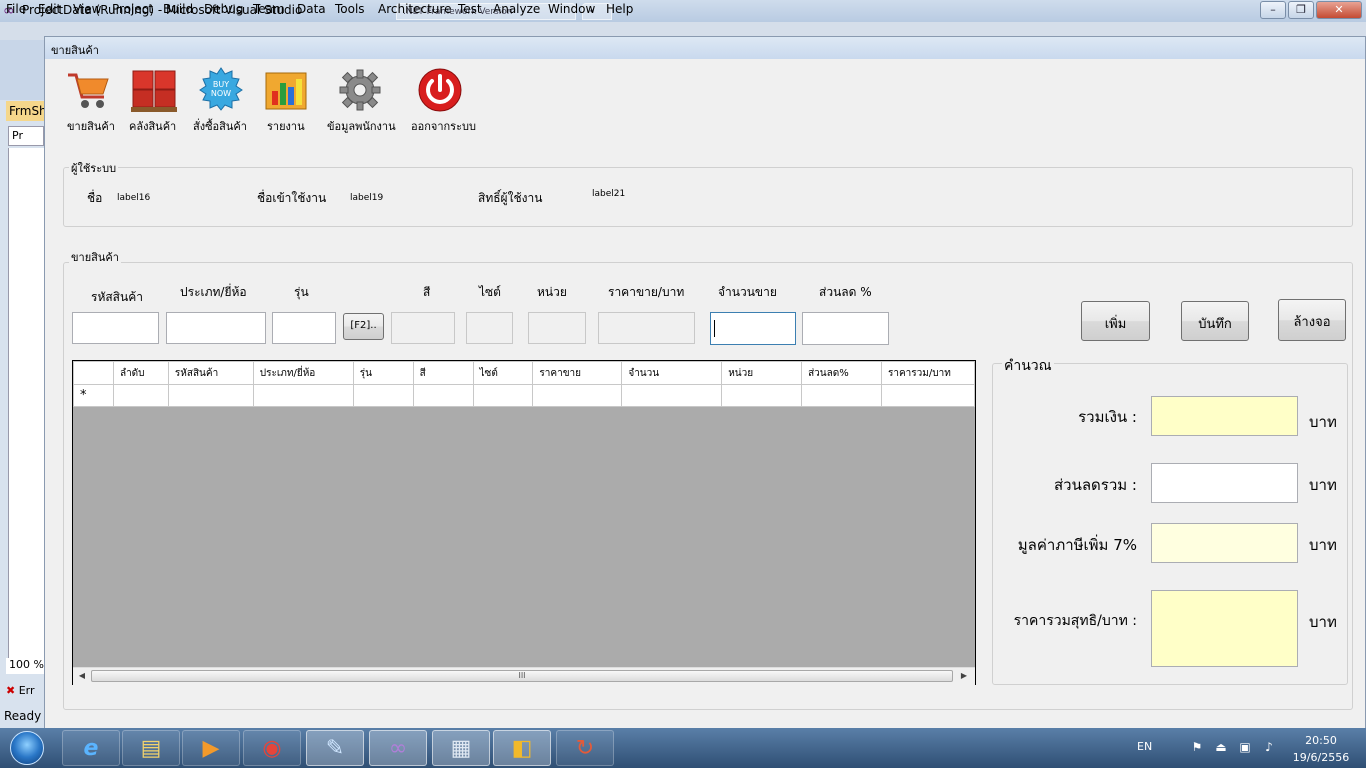 The width and height of the screenshot is (1366, 768). What do you see at coordinates (26, 403) in the screenshot?
I see `vs-code-editor` at bounding box center [26, 403].